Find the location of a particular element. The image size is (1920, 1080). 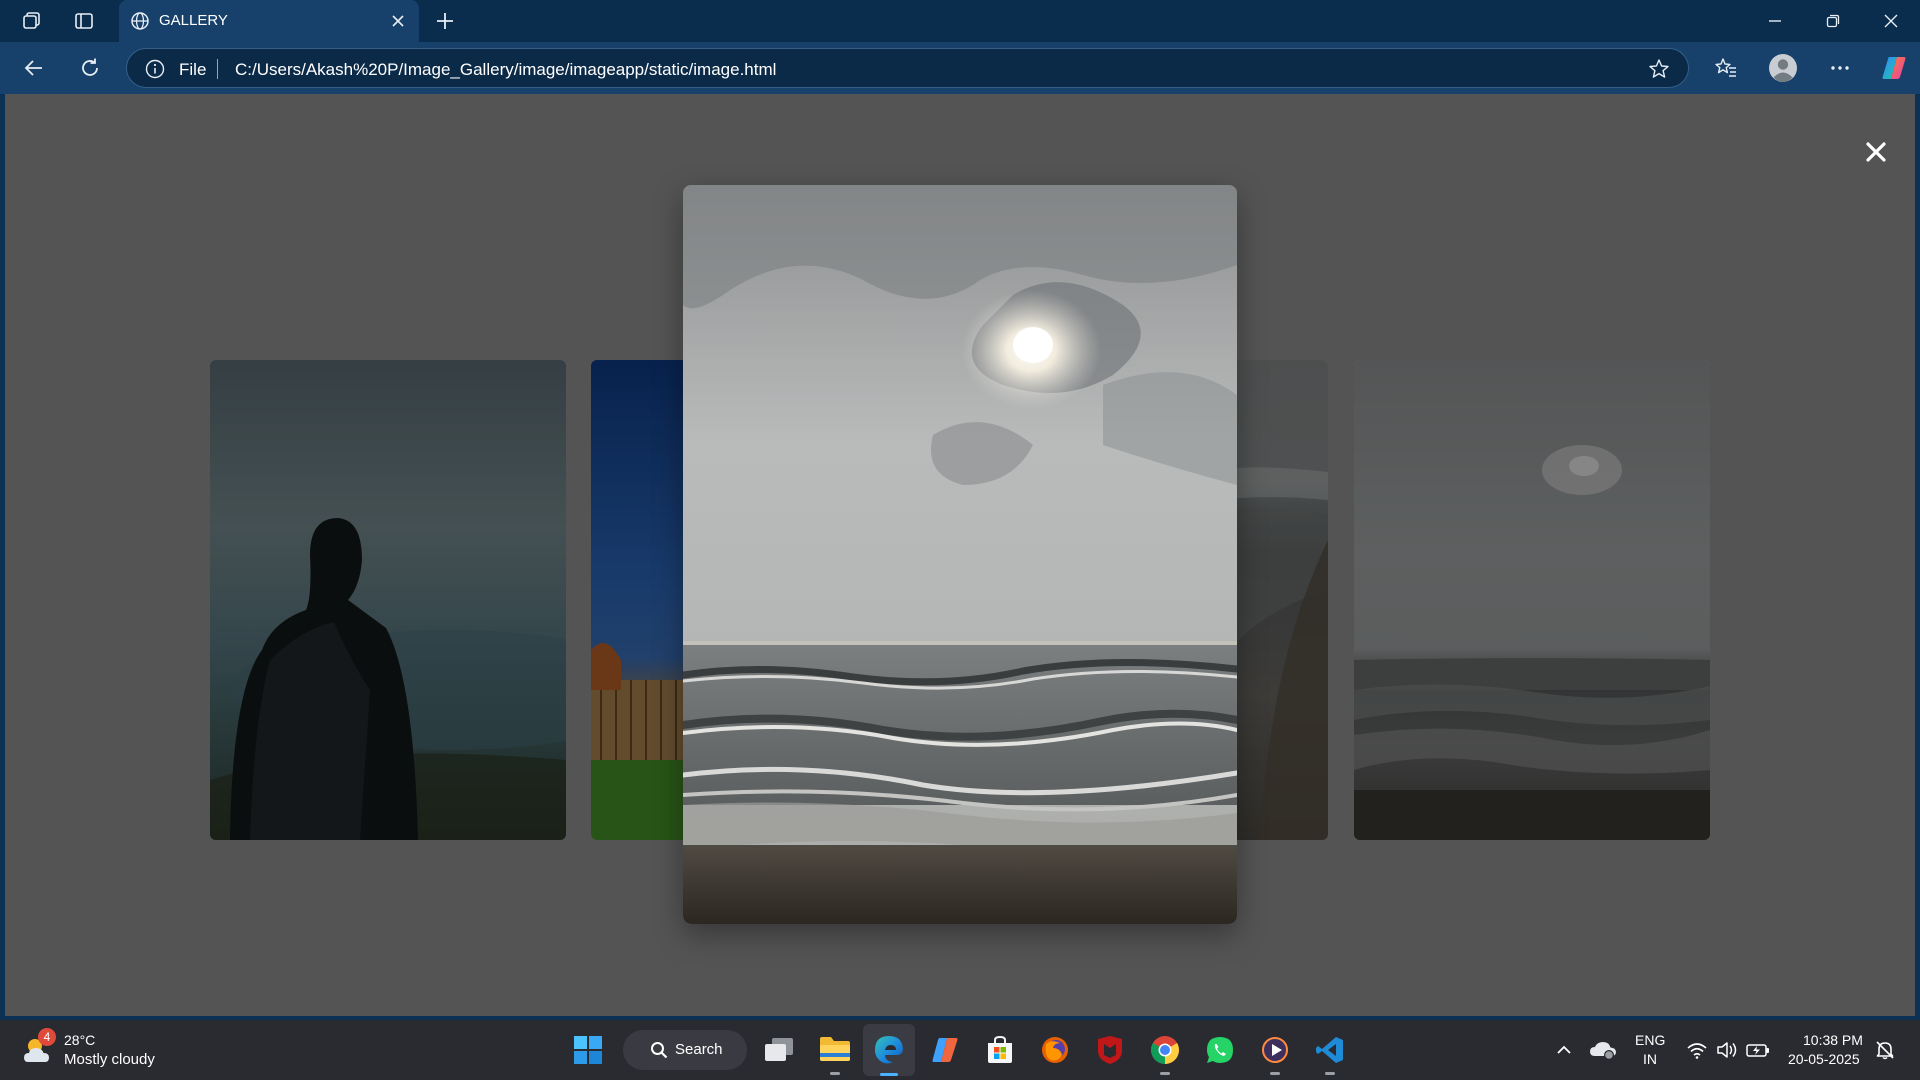

start-icon is located at coordinates (588, 1050).